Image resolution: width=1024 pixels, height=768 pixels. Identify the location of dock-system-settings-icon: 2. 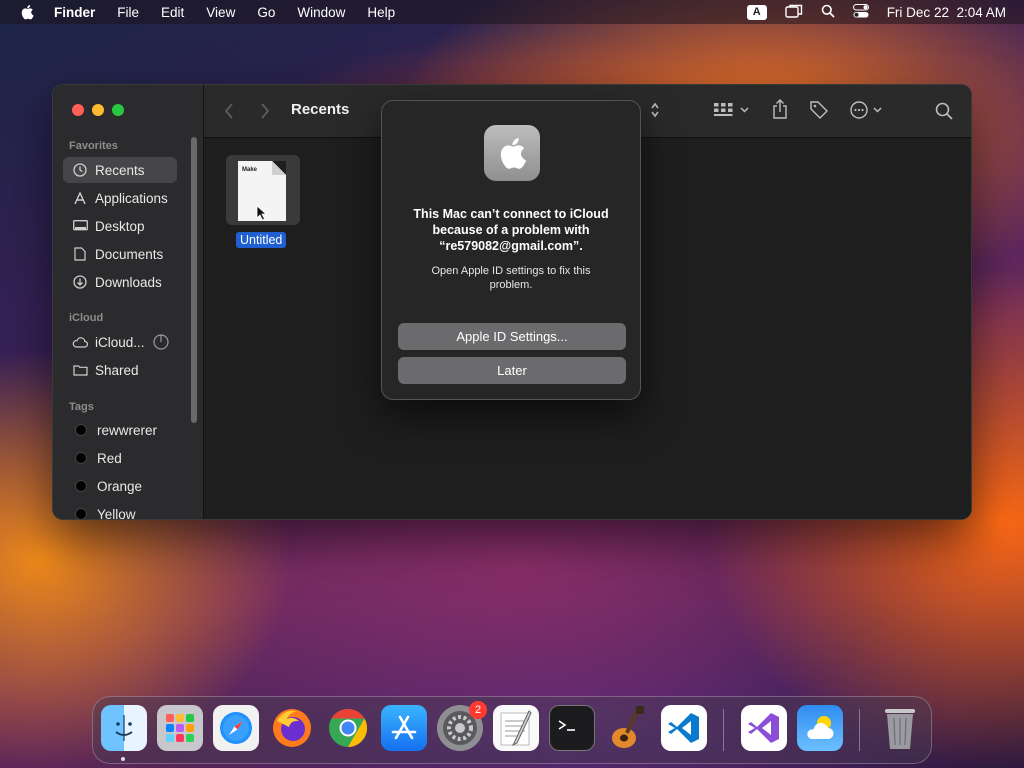
(462, 726).